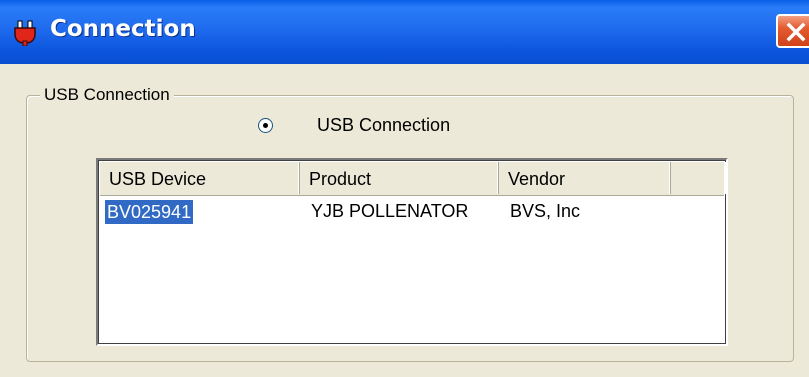  I want to click on column-header-filler, so click(698, 178).